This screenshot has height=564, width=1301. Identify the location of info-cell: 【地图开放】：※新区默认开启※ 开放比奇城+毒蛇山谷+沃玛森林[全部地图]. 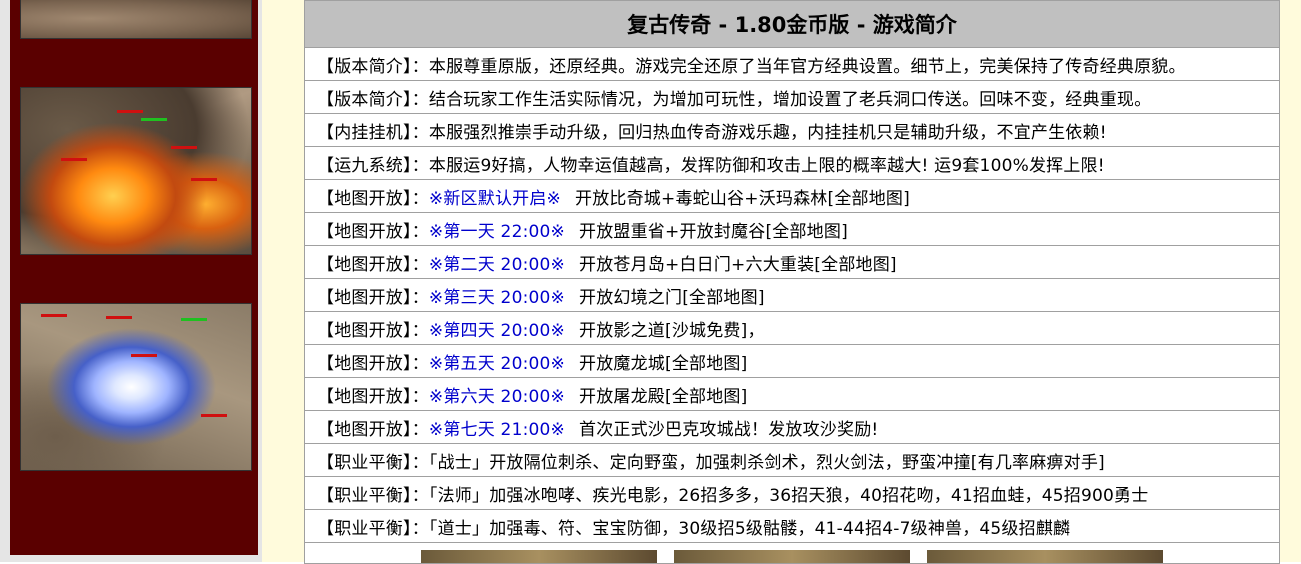
(792, 196).